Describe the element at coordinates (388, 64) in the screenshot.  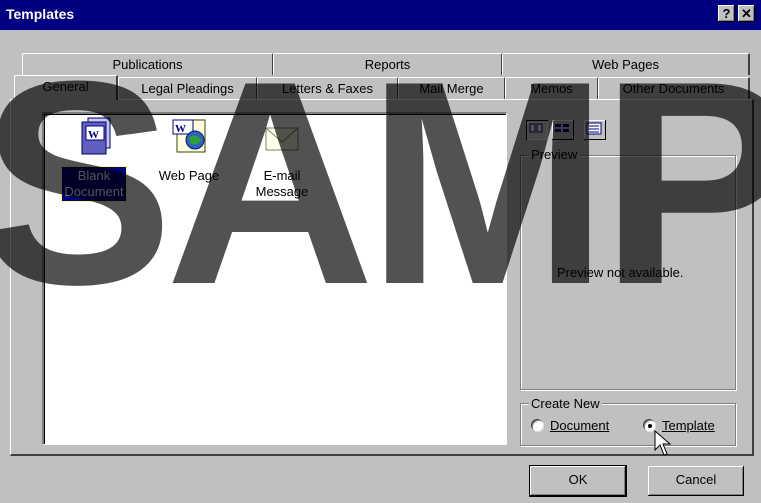
I see `tab-reports: Reports` at that location.